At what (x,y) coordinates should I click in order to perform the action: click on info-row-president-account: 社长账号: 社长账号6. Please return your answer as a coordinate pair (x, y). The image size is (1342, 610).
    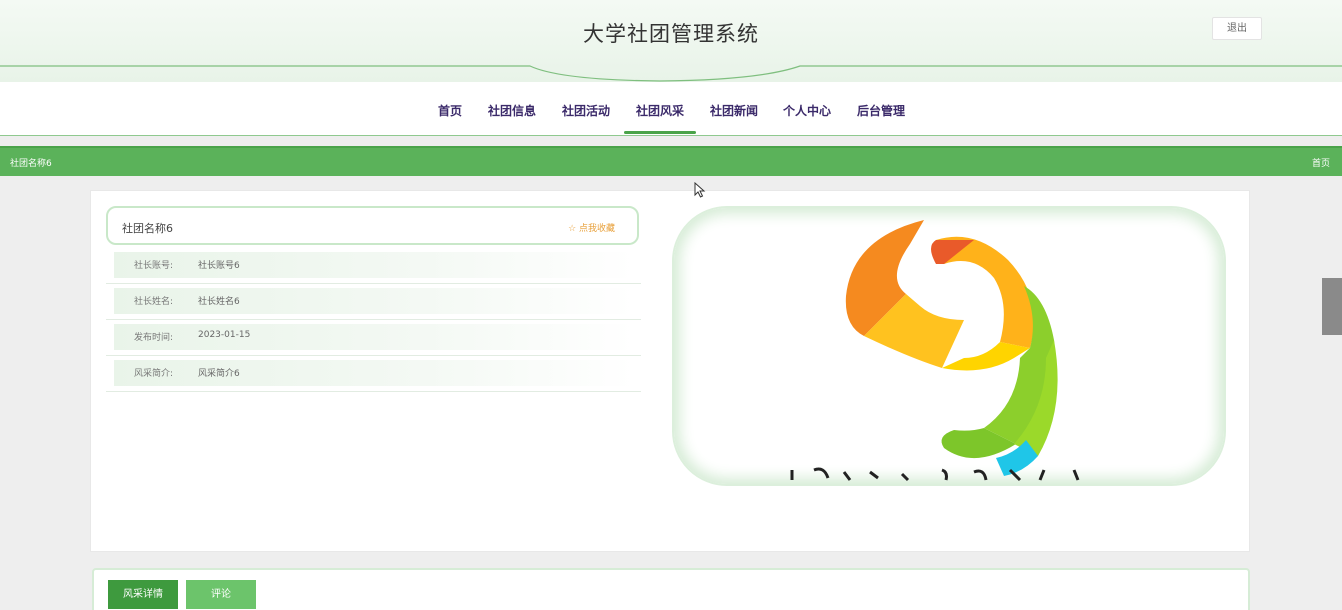
    Looking at the image, I should click on (373, 266).